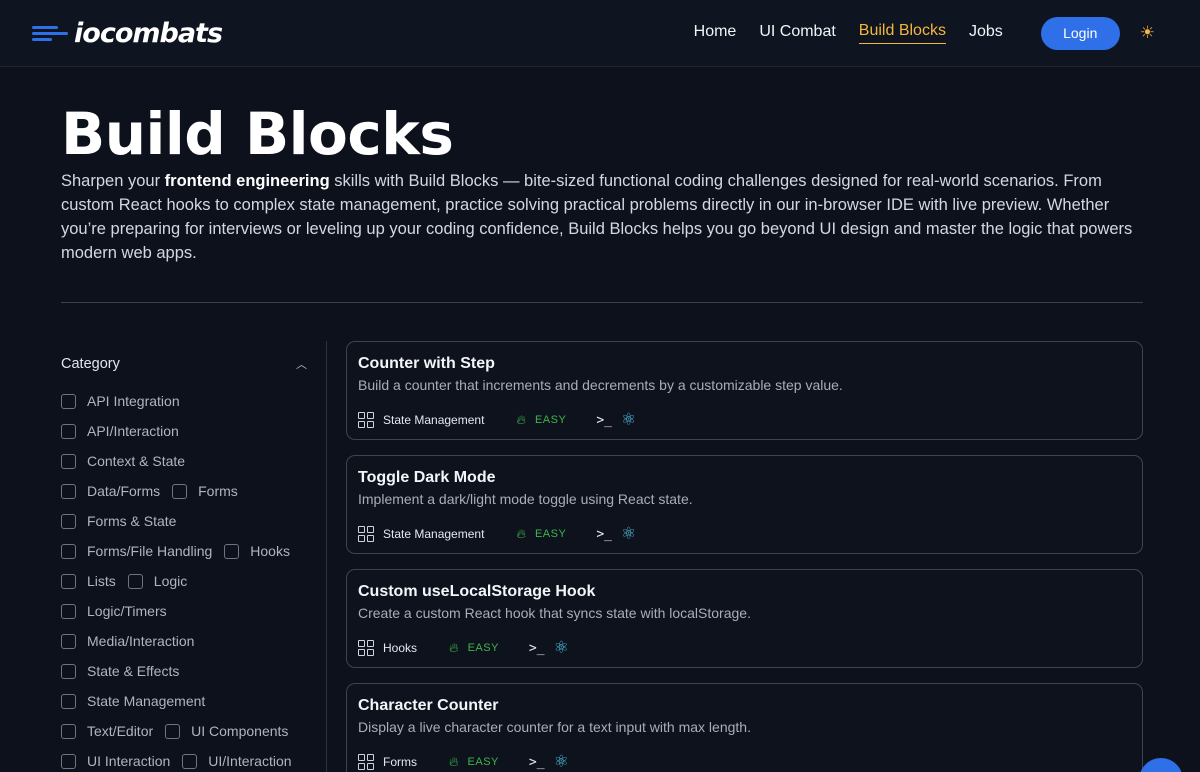  I want to click on main-nav: Home UI Combat Build Blocks Jobs Login ☀, so click(913, 33).